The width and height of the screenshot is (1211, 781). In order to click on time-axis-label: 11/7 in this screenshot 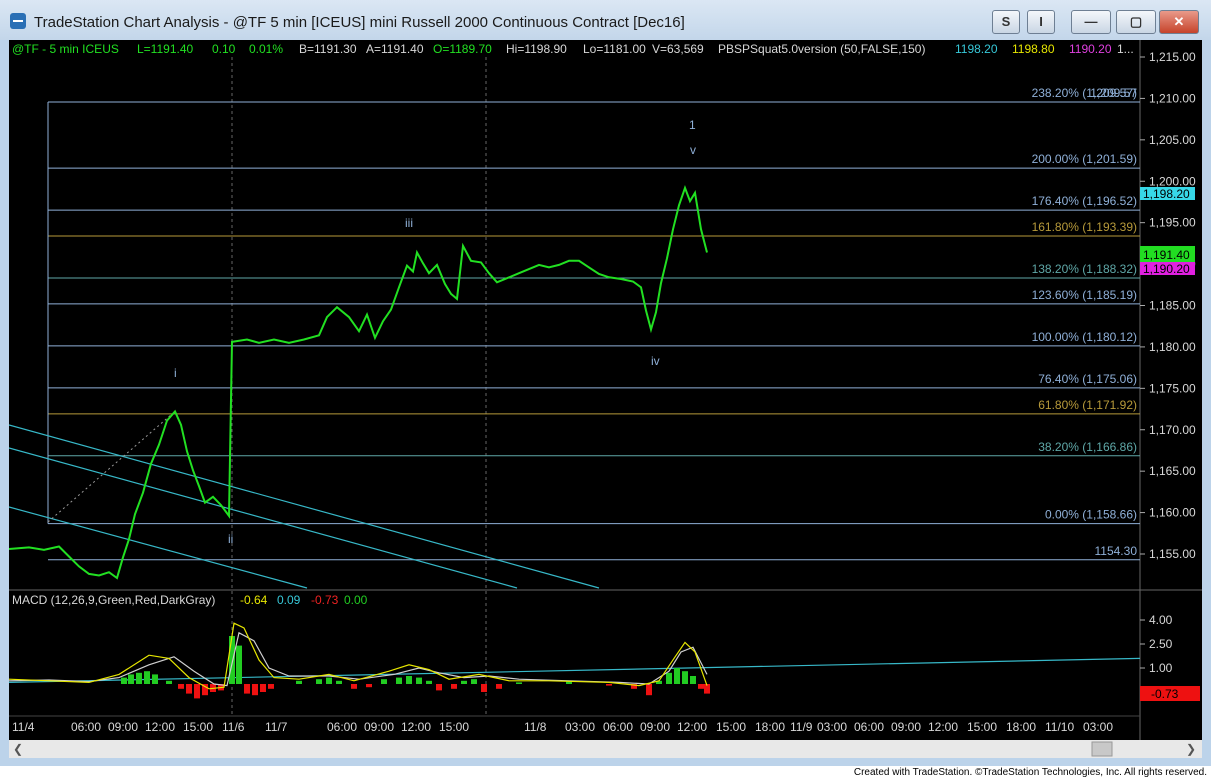, I will do `click(276, 727)`.